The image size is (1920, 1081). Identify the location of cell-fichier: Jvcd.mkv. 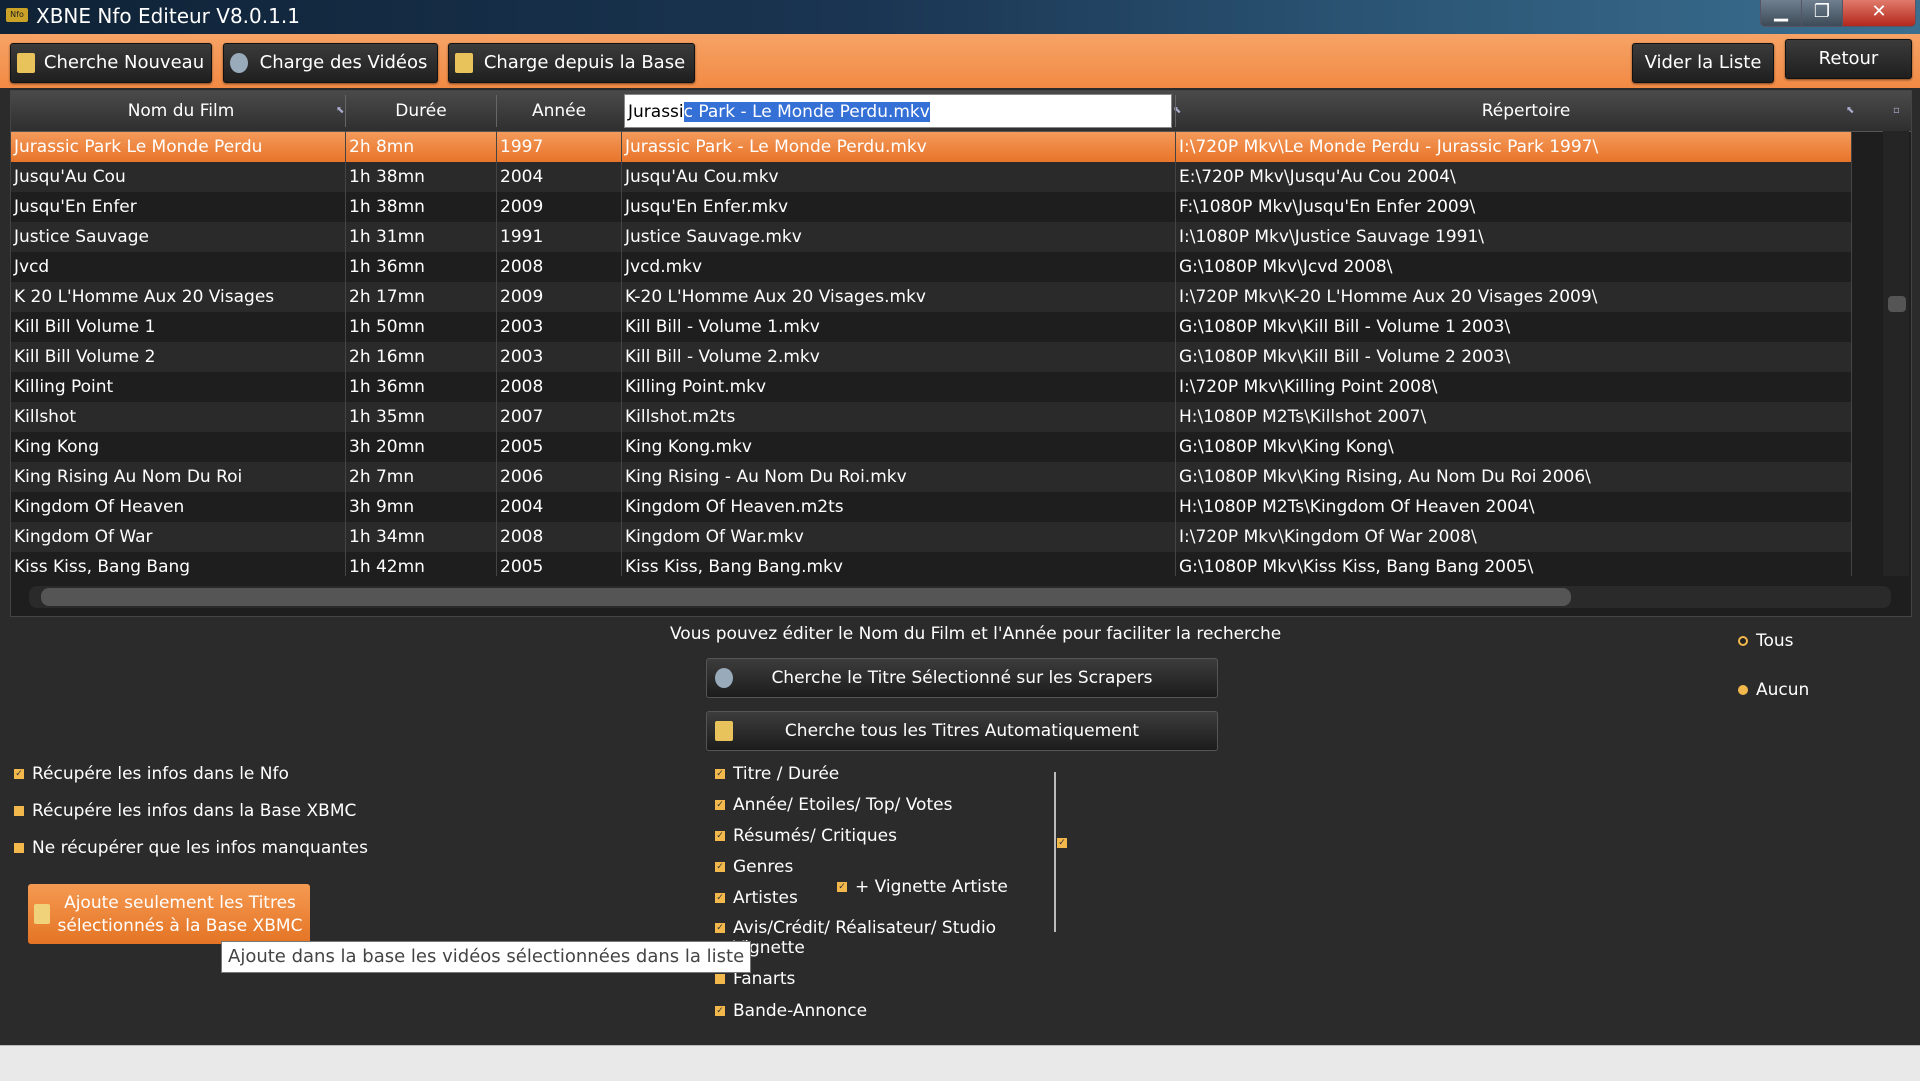
(898, 267).